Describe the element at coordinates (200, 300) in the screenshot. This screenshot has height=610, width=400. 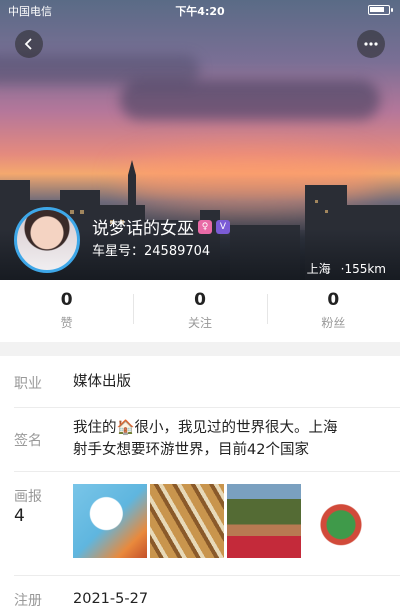
I see `stat-following-value: 0` at that location.